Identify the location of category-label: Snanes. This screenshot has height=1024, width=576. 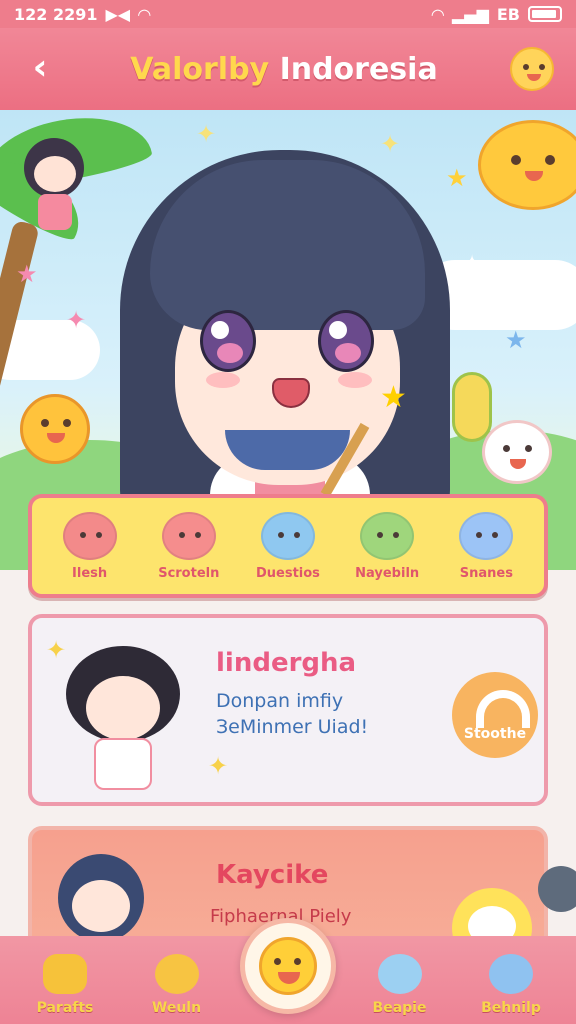
(486, 573).